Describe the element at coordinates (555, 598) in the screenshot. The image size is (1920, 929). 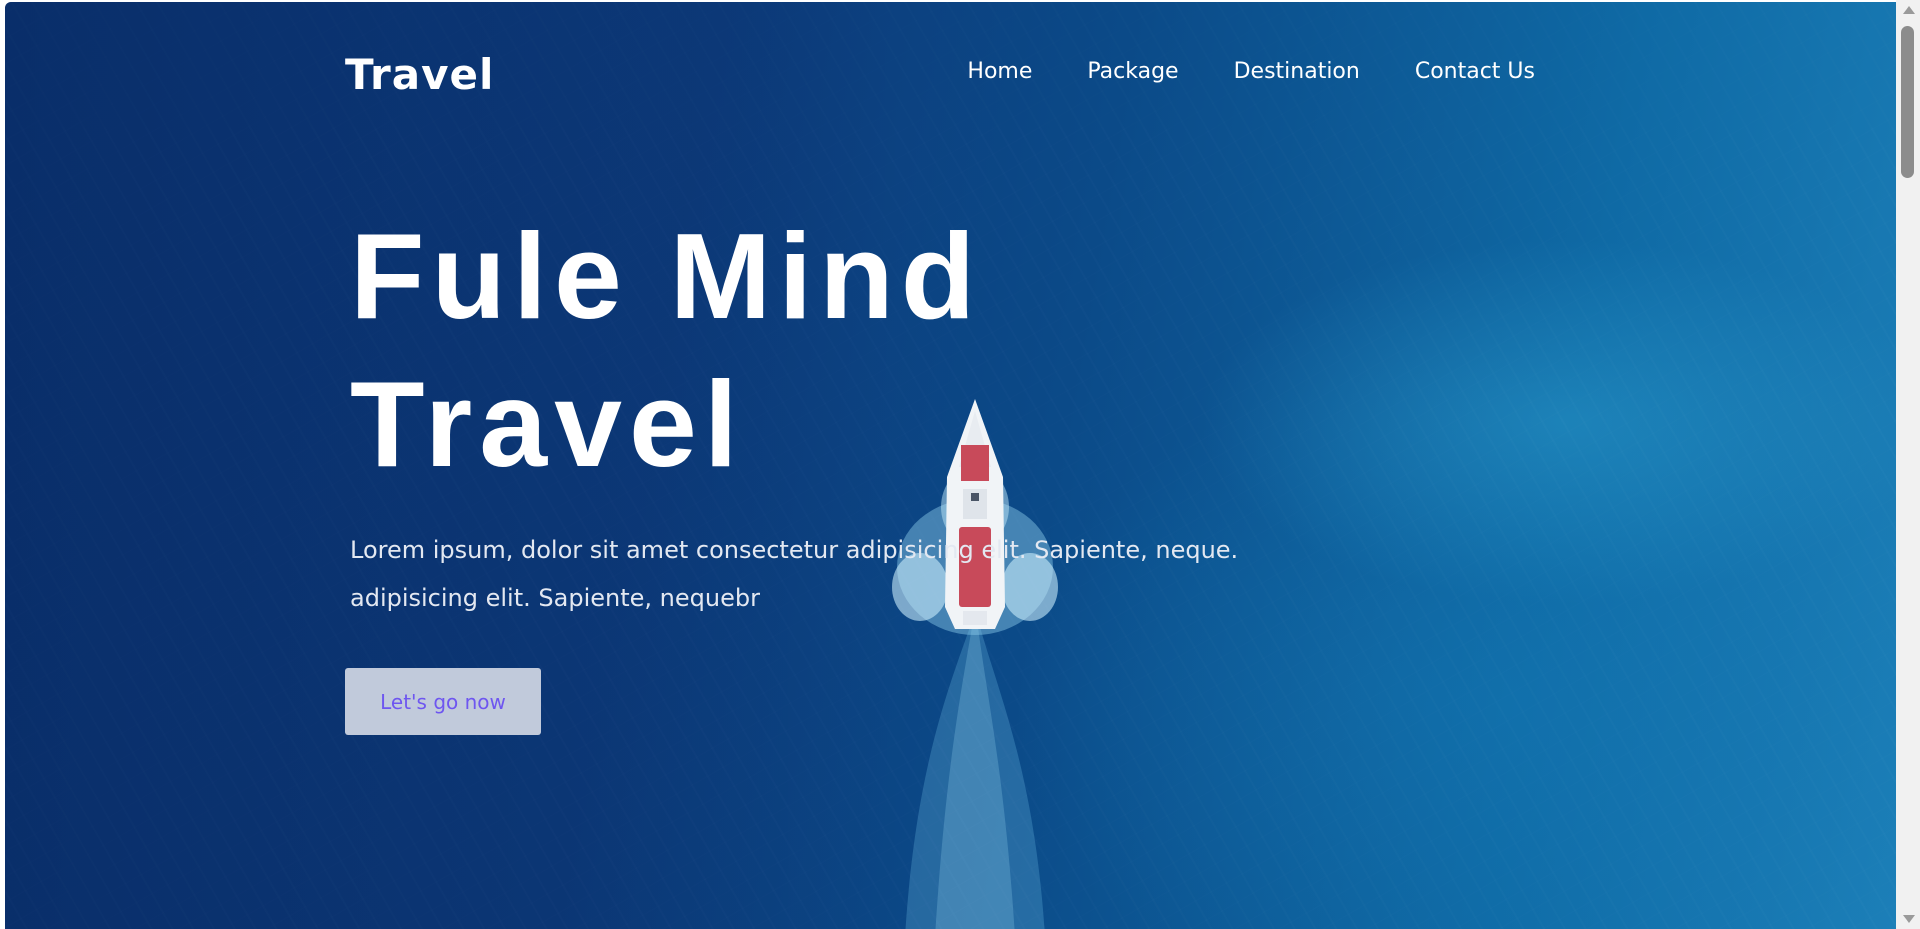
I see `hero-description-line2: adipisicing elit. Sapiente, nequebr` at that location.